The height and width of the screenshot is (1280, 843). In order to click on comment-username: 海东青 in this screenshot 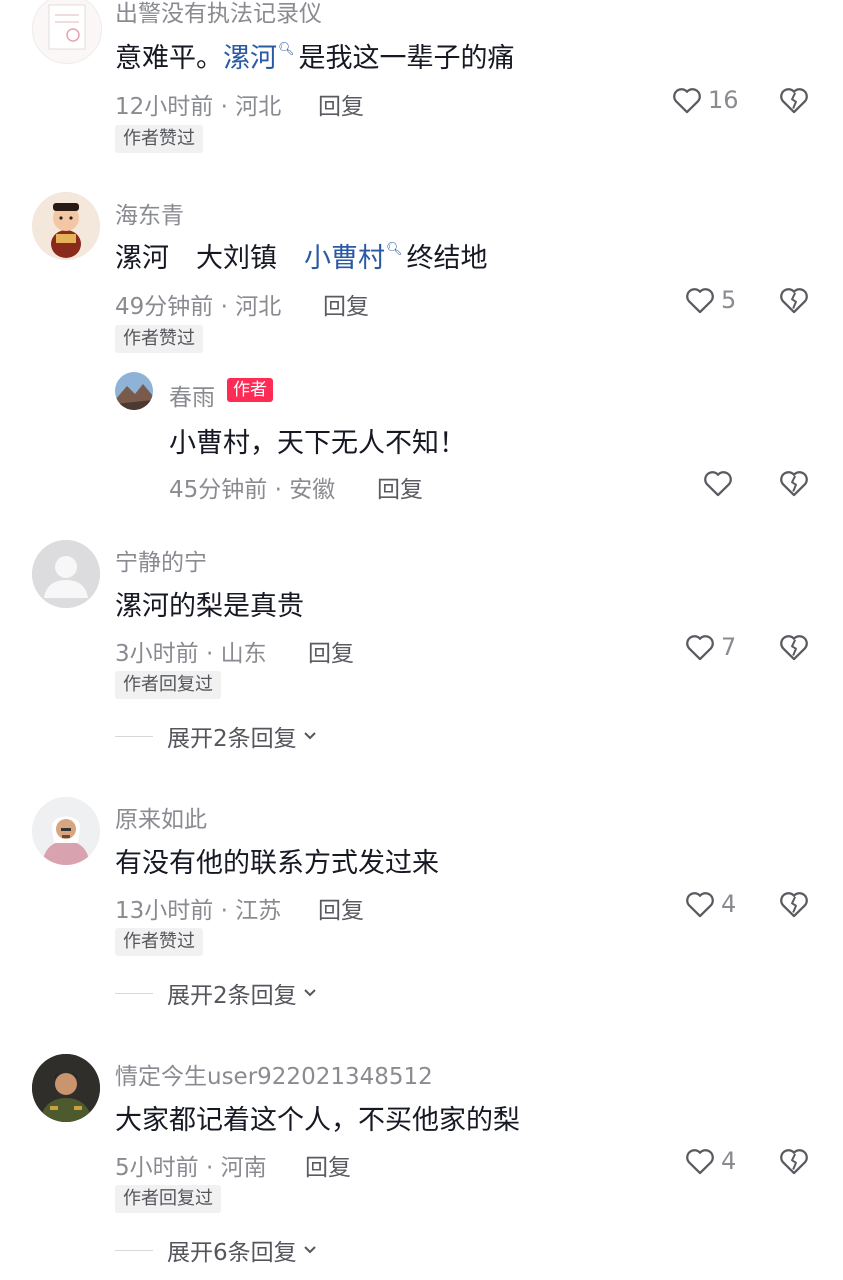, I will do `click(149, 213)`.